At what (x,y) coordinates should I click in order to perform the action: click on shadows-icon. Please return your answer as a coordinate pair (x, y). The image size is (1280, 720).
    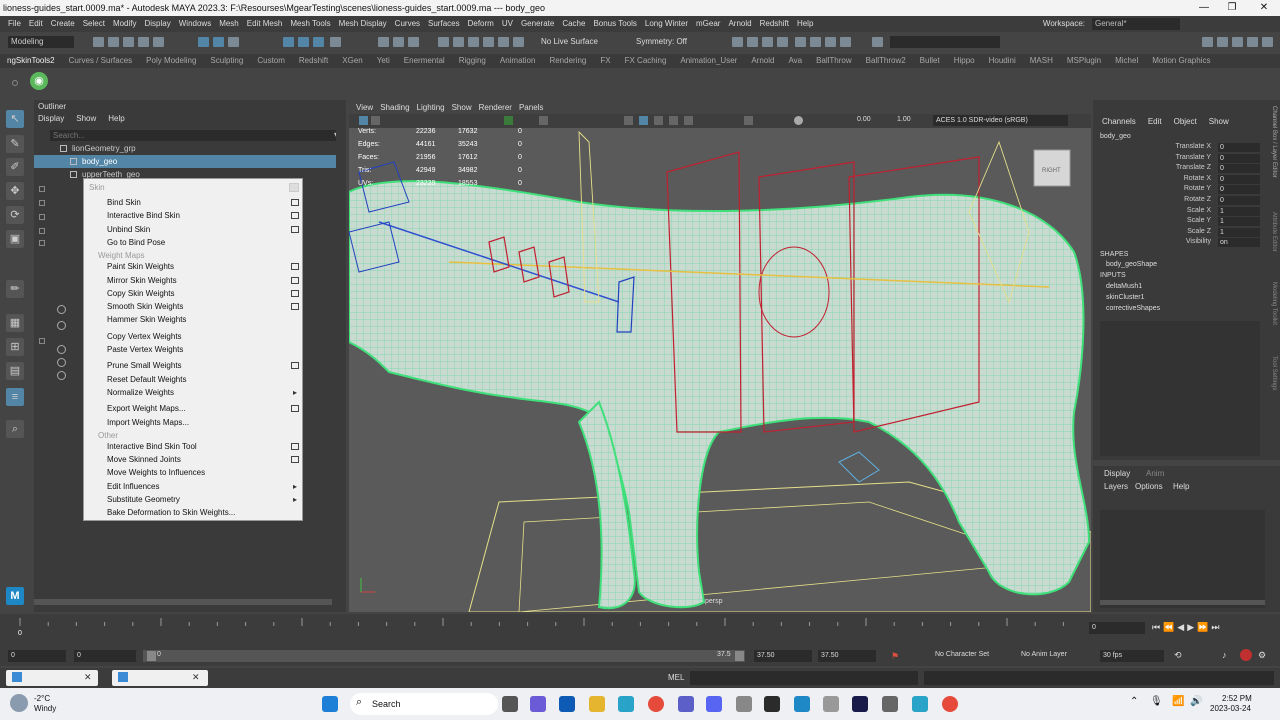
    Looking at the image, I should click on (688, 120).